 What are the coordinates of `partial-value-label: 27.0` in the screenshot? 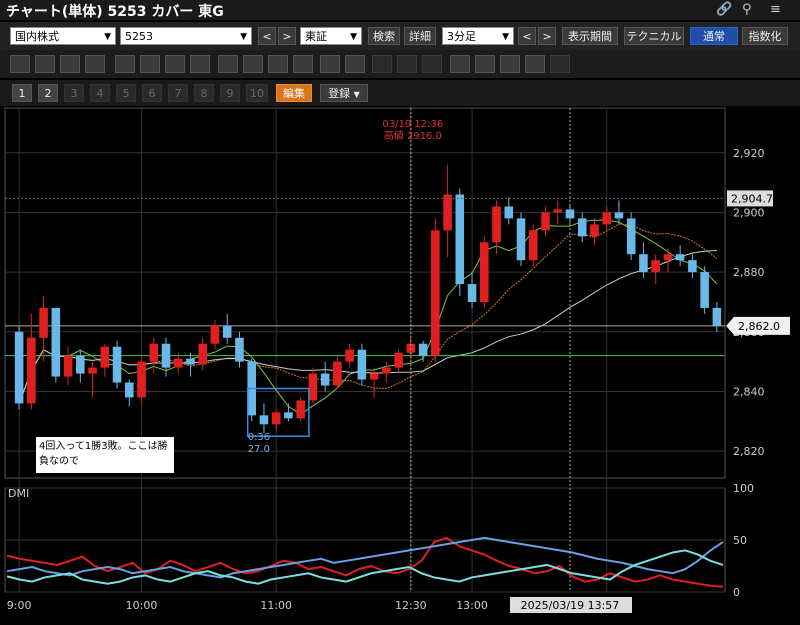 It's located at (259, 449).